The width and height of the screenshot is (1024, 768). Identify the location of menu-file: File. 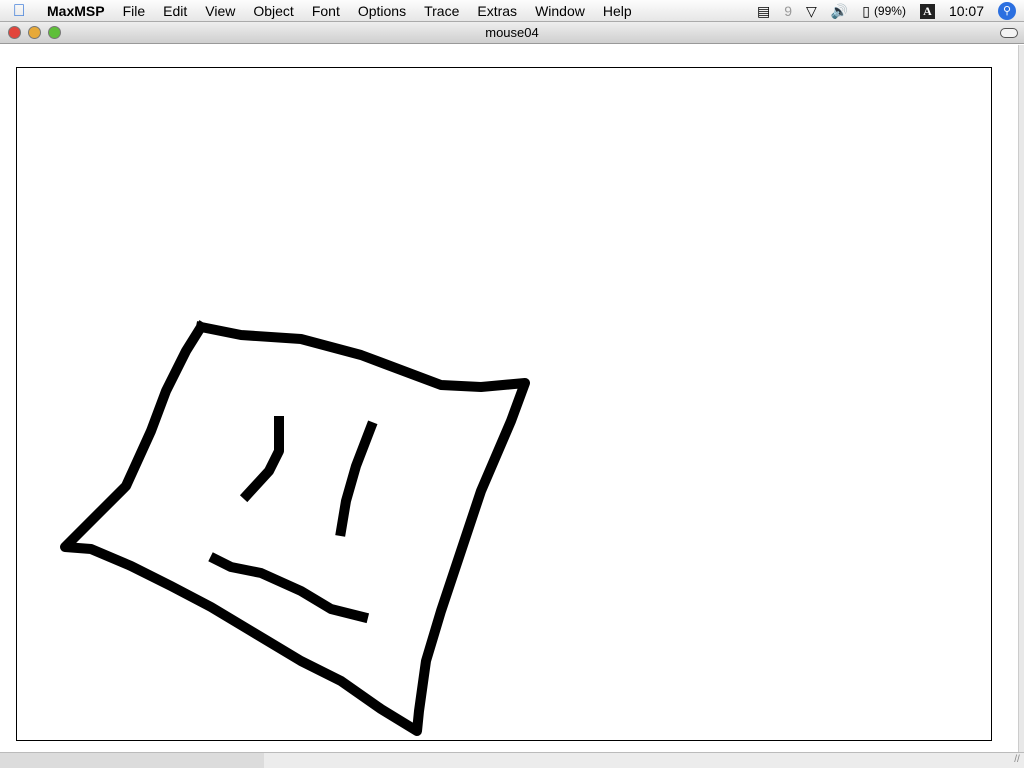
(134, 11).